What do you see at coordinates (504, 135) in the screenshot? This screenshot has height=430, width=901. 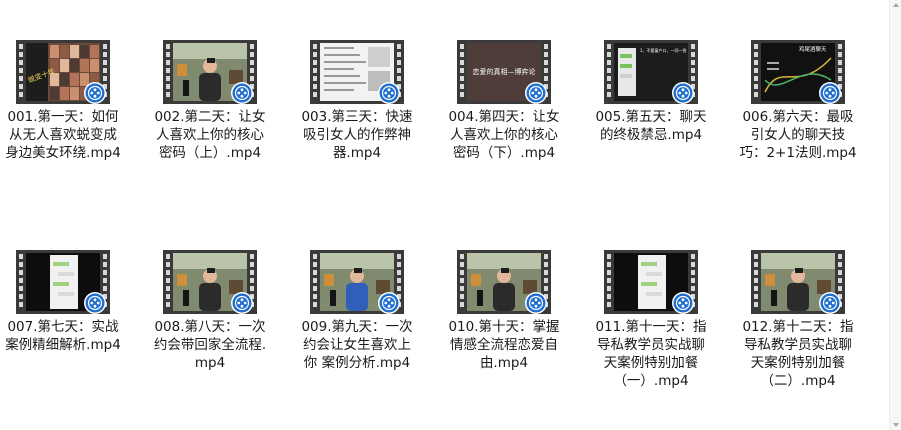 I see `file-name-label: 004.第四天：让女人喜欢上你的核心密码（下）.mp4` at bounding box center [504, 135].